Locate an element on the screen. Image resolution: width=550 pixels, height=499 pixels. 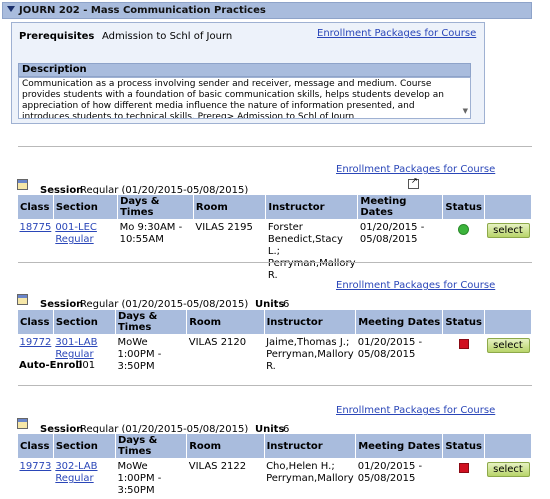
room: VILAS 2122 is located at coordinates (225, 479).